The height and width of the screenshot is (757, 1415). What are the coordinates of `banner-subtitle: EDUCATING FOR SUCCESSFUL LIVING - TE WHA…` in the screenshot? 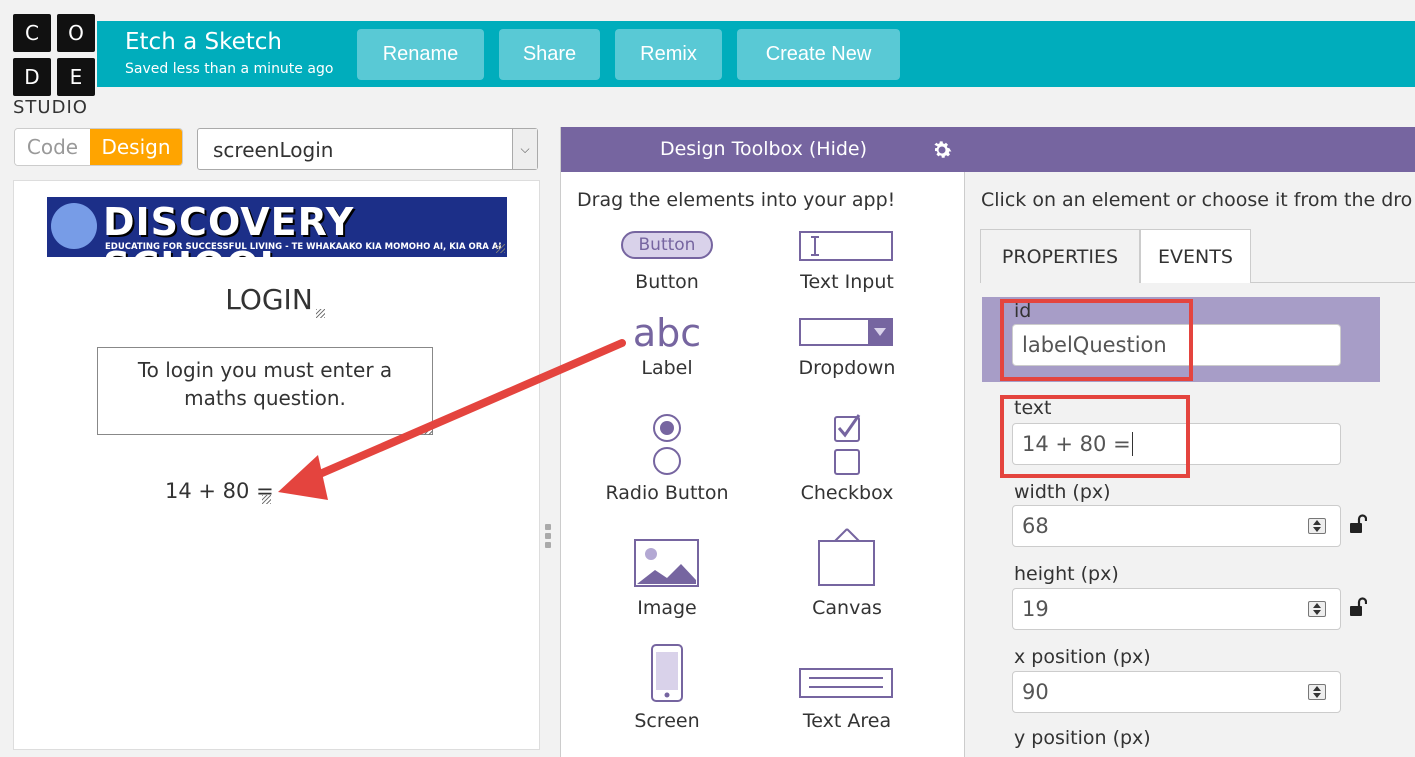 It's located at (303, 247).